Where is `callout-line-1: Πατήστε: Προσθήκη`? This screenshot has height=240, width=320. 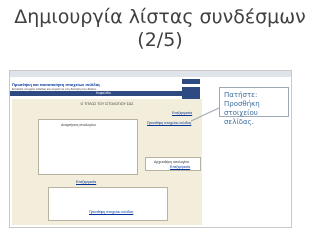 callout-line-1: Πατήστε: Προσθήκη is located at coordinates (242, 99).